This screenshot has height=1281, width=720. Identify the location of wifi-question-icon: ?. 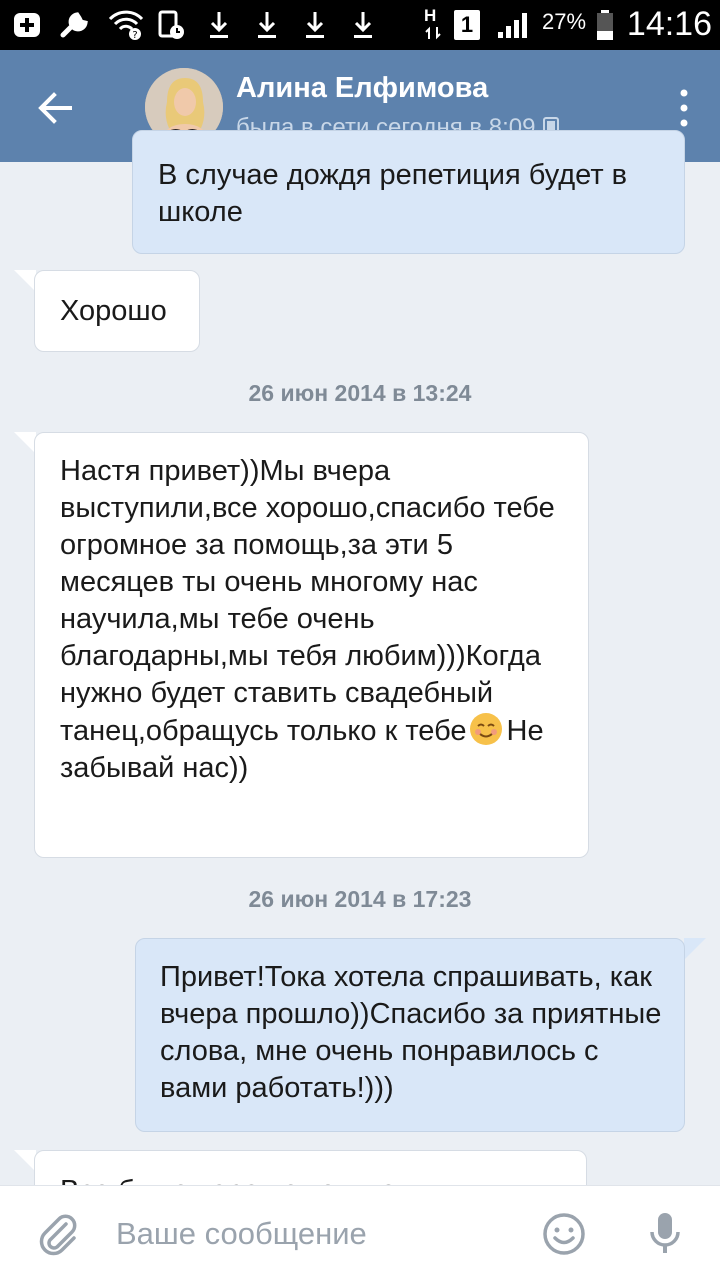
(126, 25).